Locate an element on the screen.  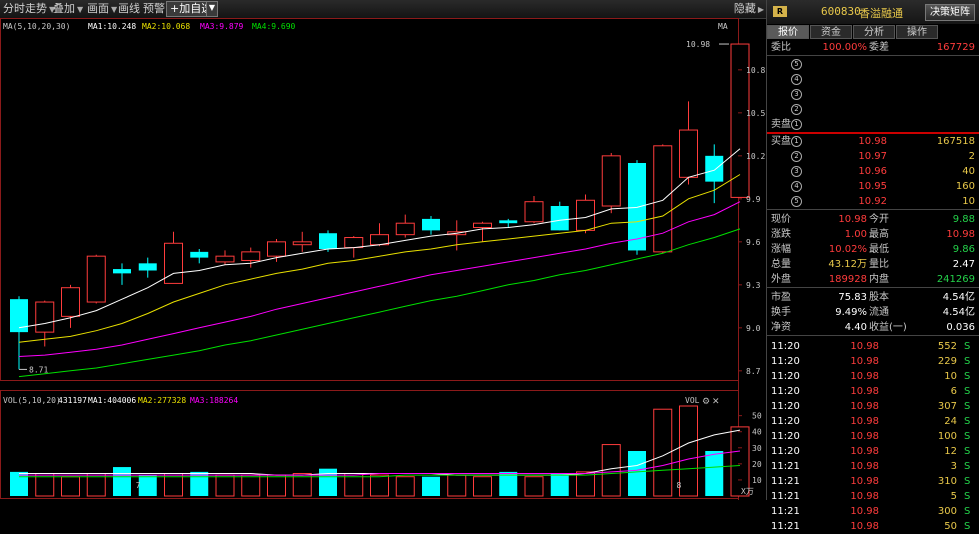
bid-level-row: 5 10.92 10 is located at coordinates (873, 201).